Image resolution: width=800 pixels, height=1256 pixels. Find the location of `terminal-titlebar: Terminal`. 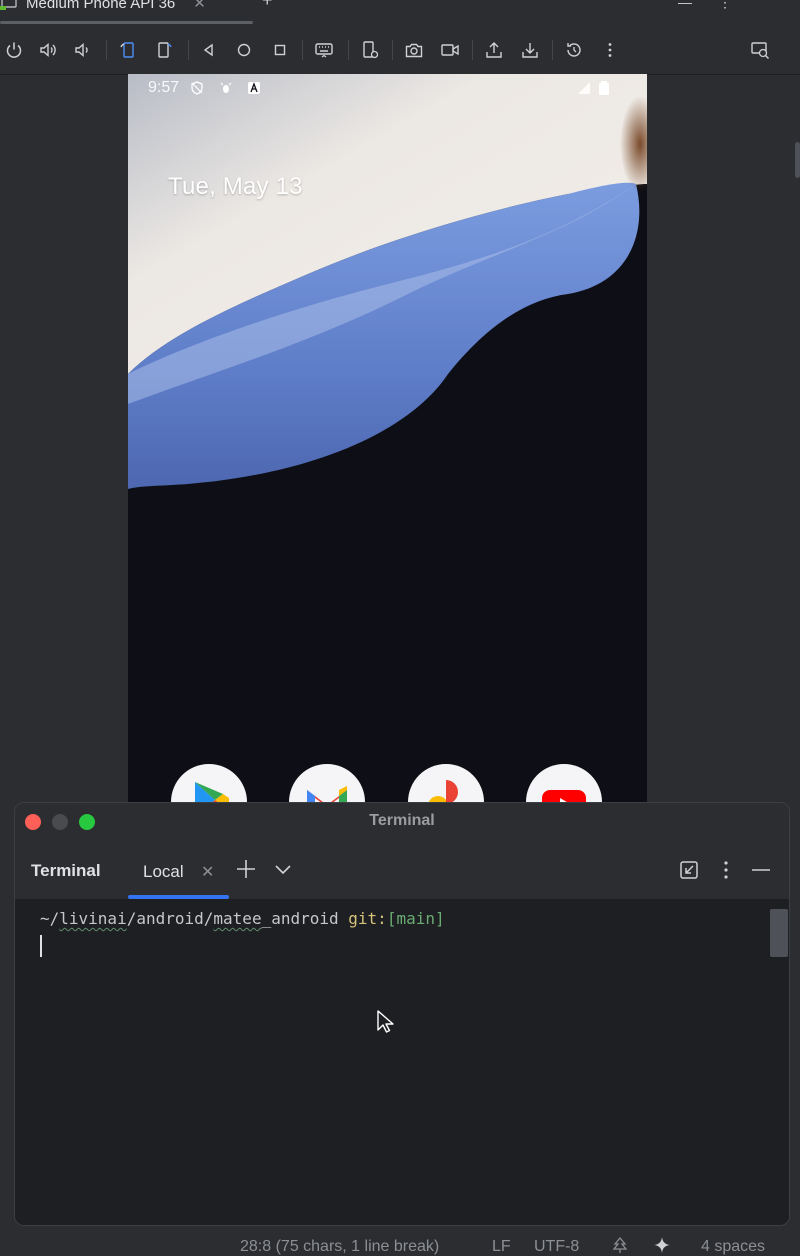

terminal-titlebar: Terminal is located at coordinates (402, 822).